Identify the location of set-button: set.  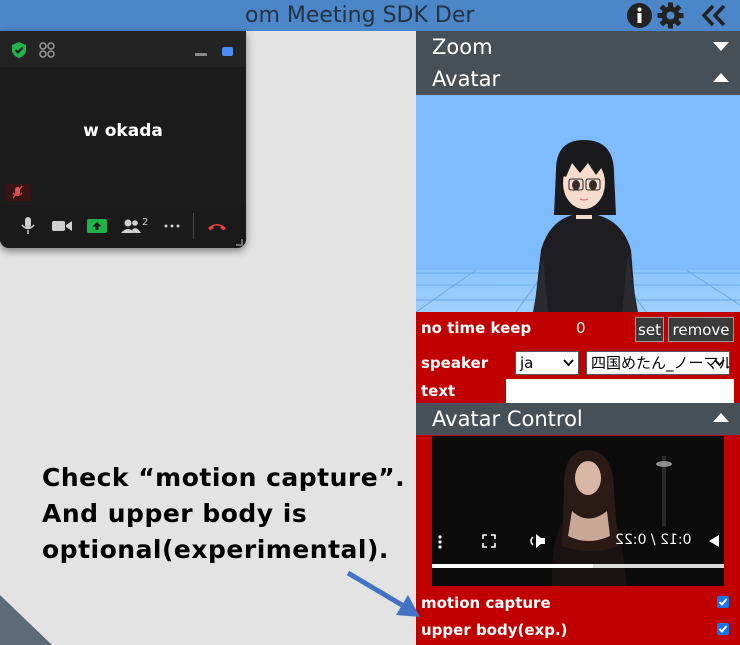
(649, 329).